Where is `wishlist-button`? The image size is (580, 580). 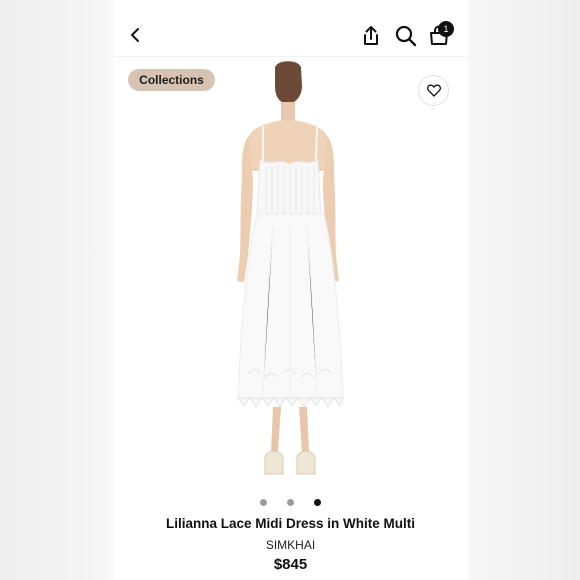
wishlist-button is located at coordinates (433, 90).